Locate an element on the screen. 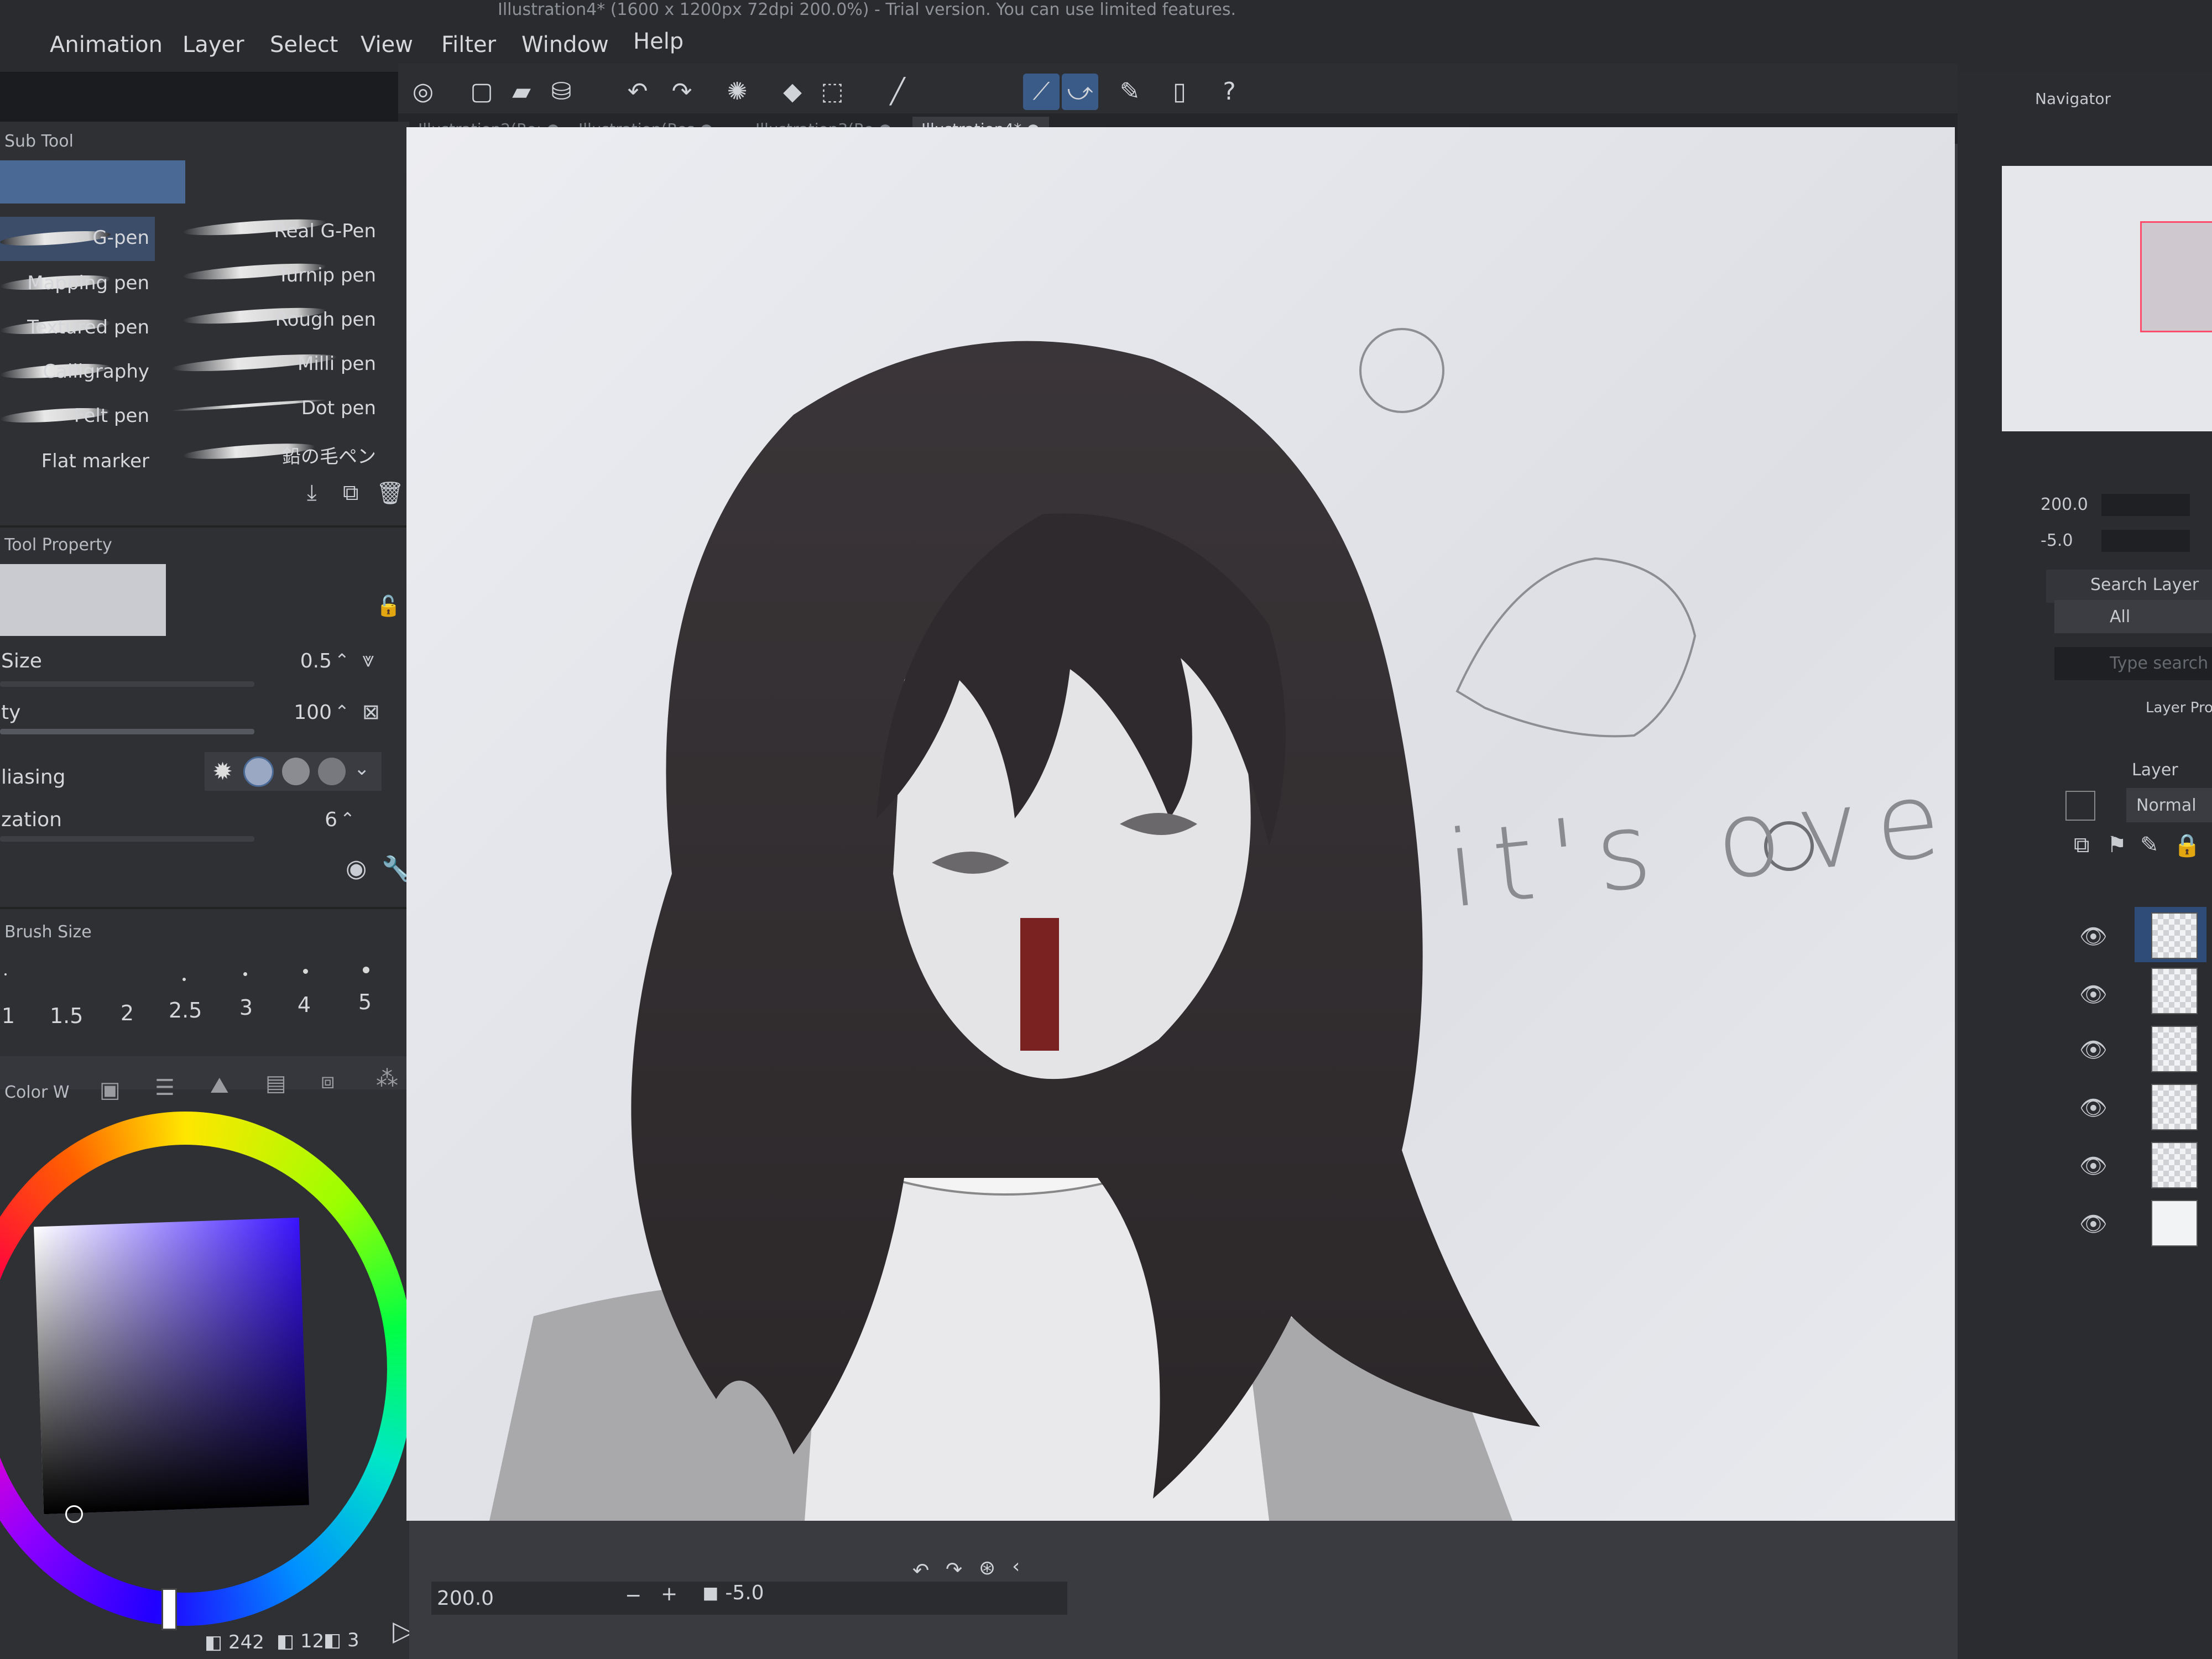 The height and width of the screenshot is (1659, 2212). navigator-angle: -5.0 is located at coordinates (2057, 541).